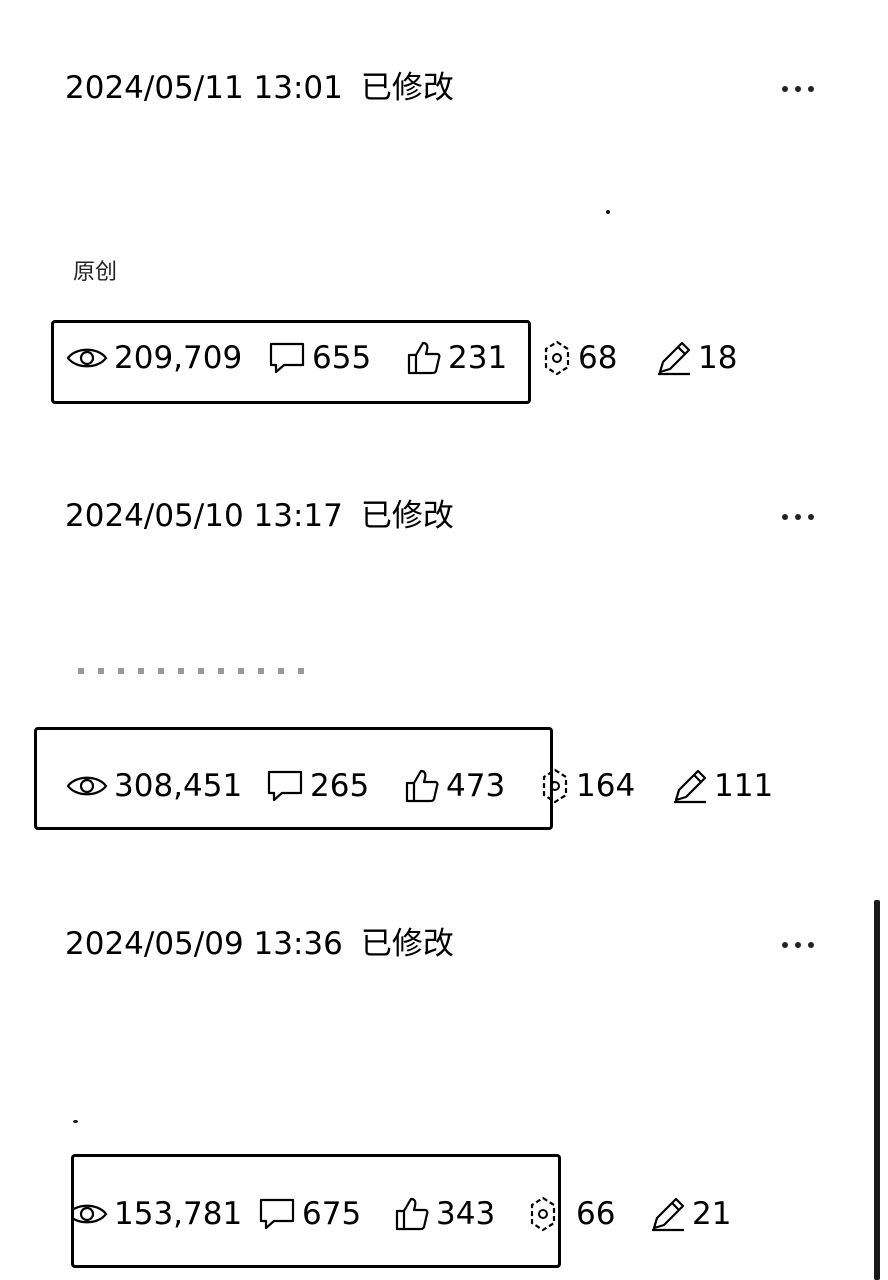 This screenshot has height=1280, width=888. I want to click on post-date-row: 2024/05/11 13:01 已修改, so click(259, 88).